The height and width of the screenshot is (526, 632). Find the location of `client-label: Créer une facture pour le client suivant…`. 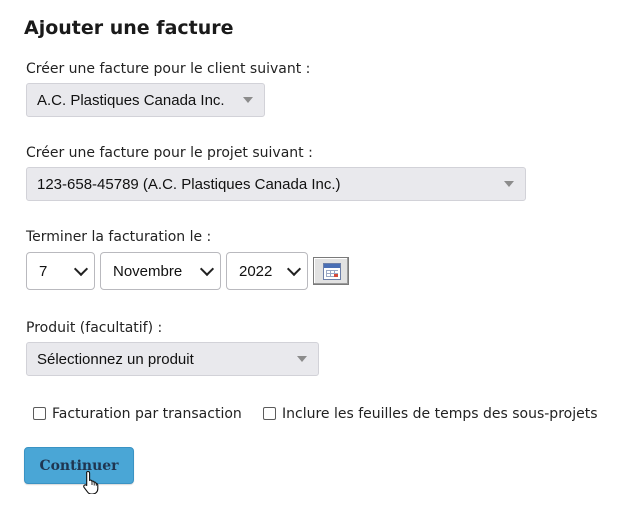

client-label: Créer une facture pour le client suivant… is located at coordinates (168, 69).